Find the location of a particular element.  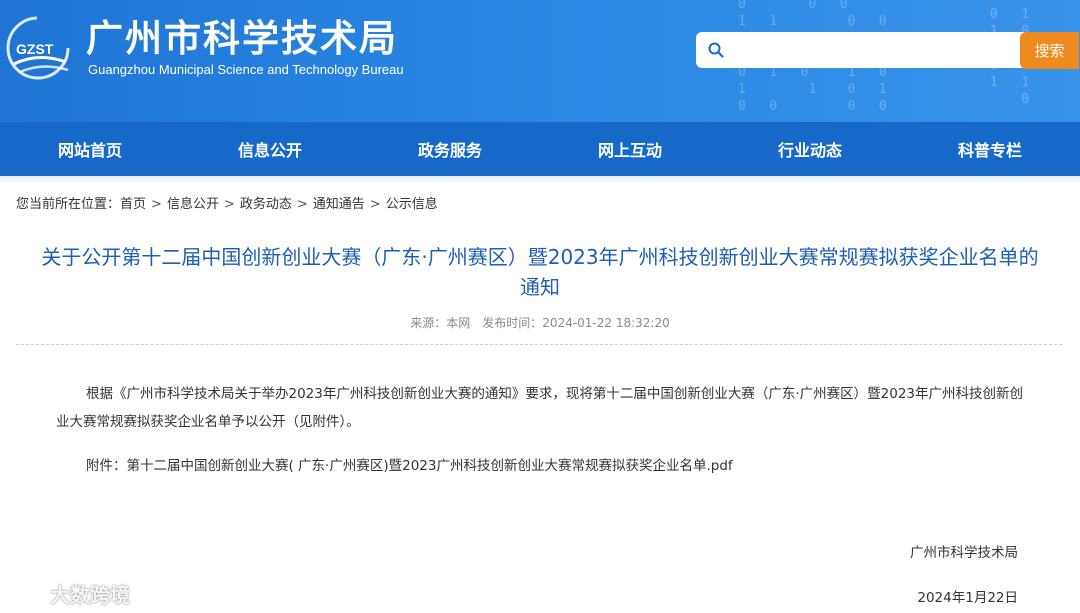

signature: 广州市科学技术局 is located at coordinates (964, 553).